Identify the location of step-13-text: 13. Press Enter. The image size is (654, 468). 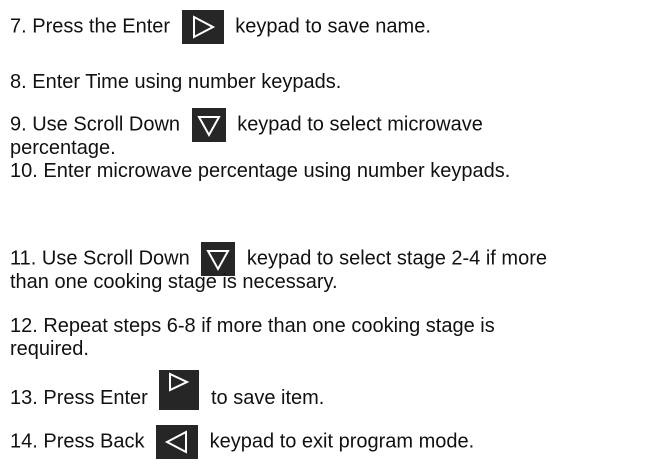
(79, 398).